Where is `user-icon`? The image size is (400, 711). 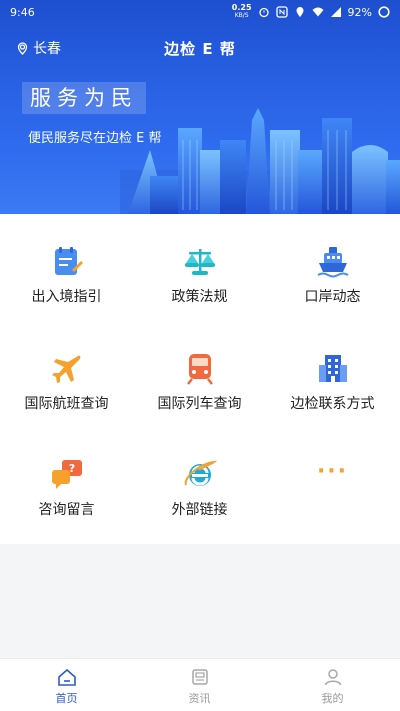 user-icon is located at coordinates (332, 677).